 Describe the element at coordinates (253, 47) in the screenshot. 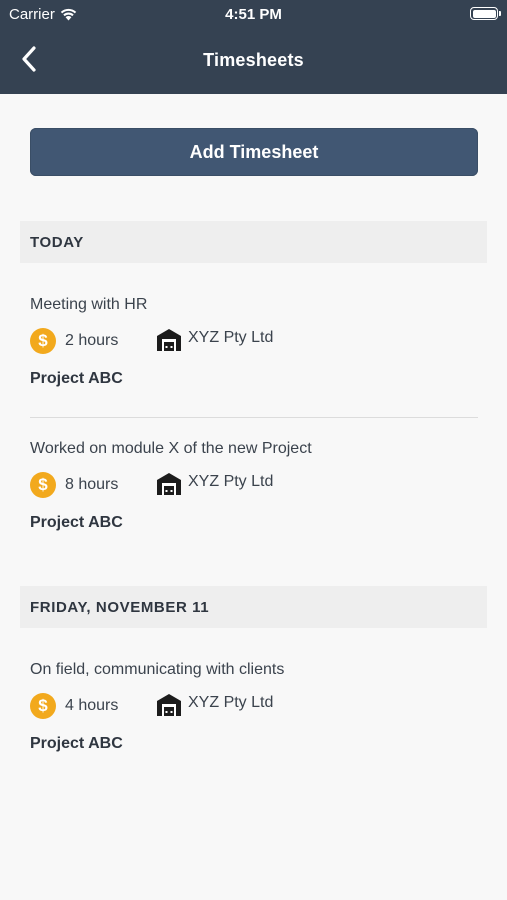

I see `navigation-header: Carrier 4:51 PM Timesheets` at that location.